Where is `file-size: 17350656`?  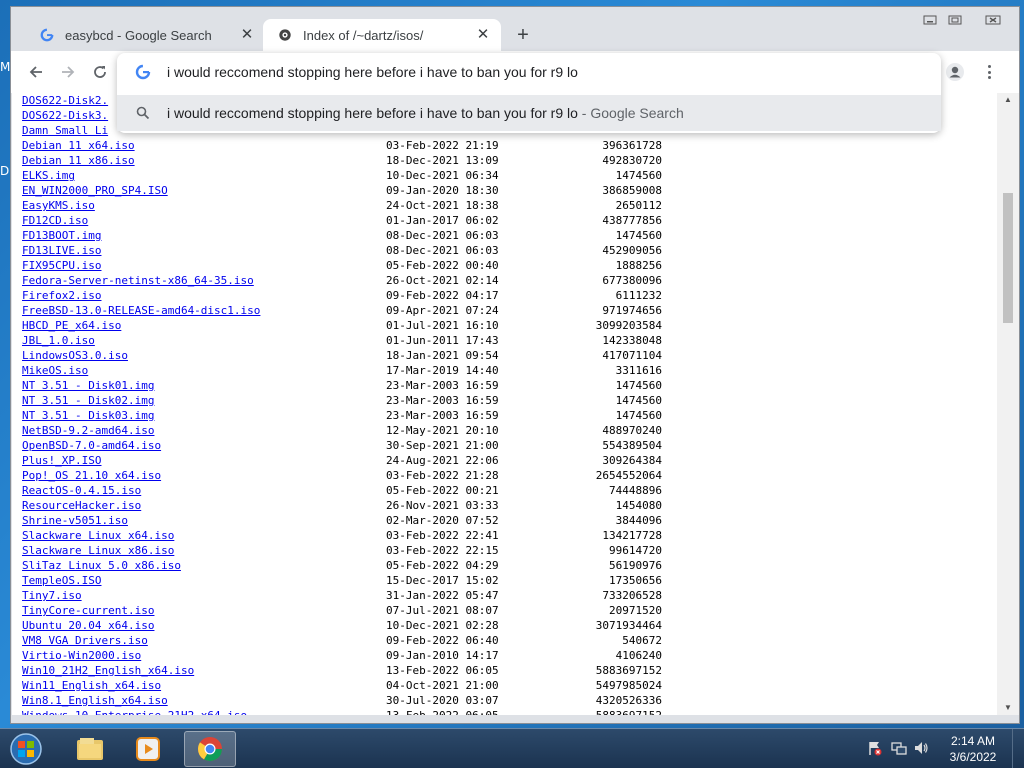 file-size: 17350656 is located at coordinates (635, 580).